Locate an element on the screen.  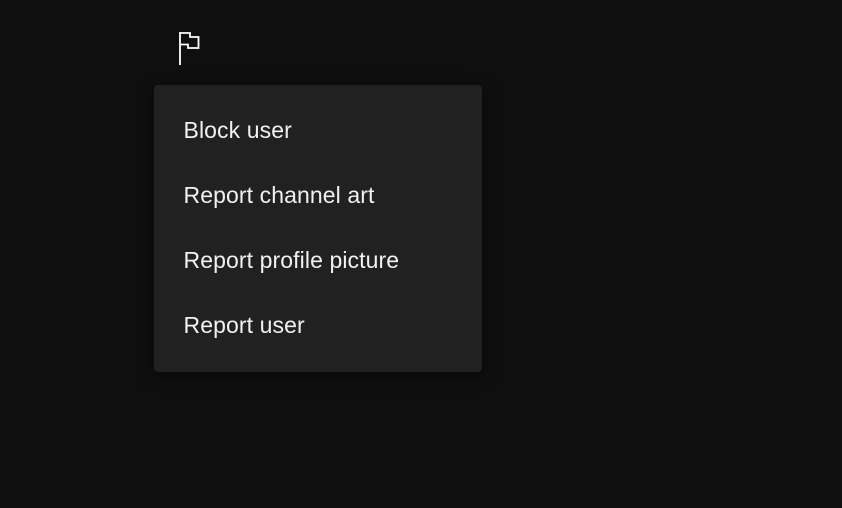
menu-item-label: Report user is located at coordinates (244, 325).